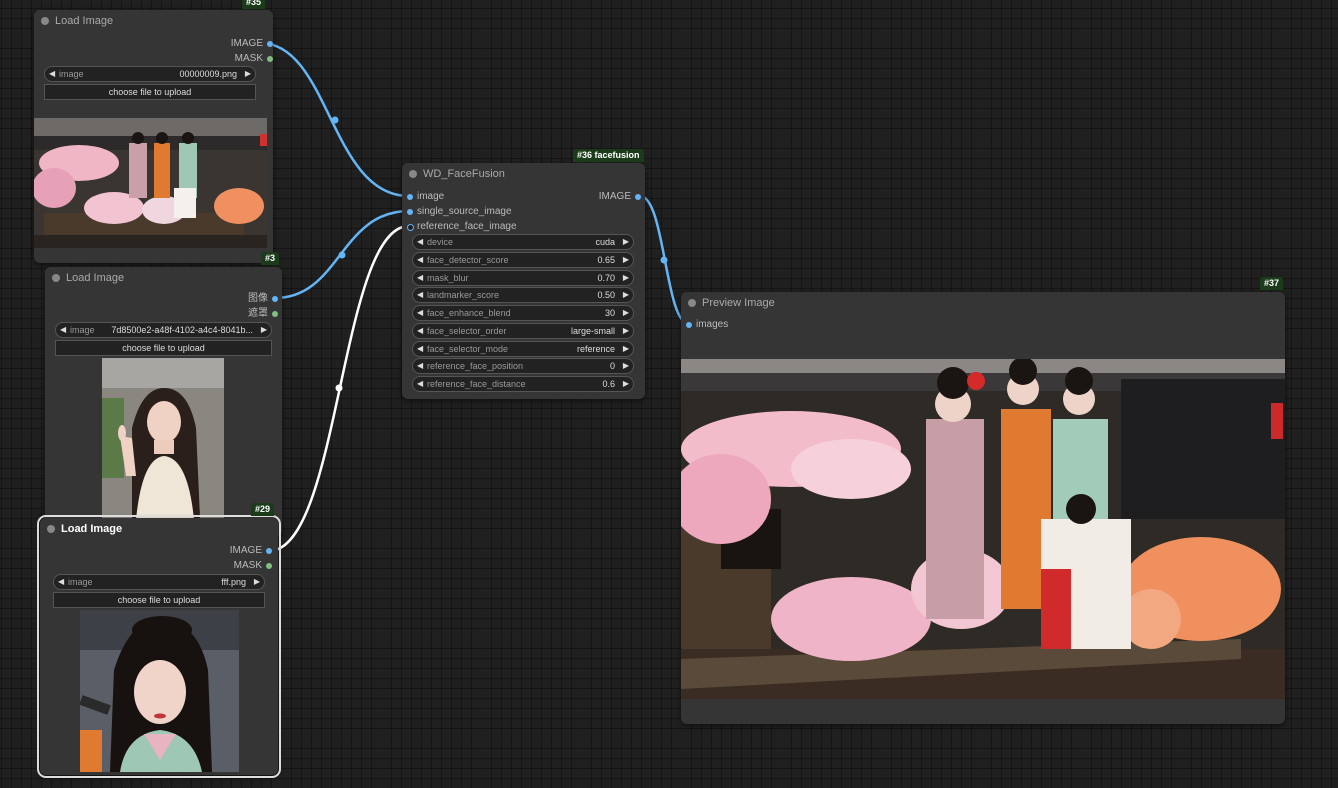  Describe the element at coordinates (150, 74) in the screenshot. I see `image-combo-widget: ◀ image 00000009.png ▶` at that location.